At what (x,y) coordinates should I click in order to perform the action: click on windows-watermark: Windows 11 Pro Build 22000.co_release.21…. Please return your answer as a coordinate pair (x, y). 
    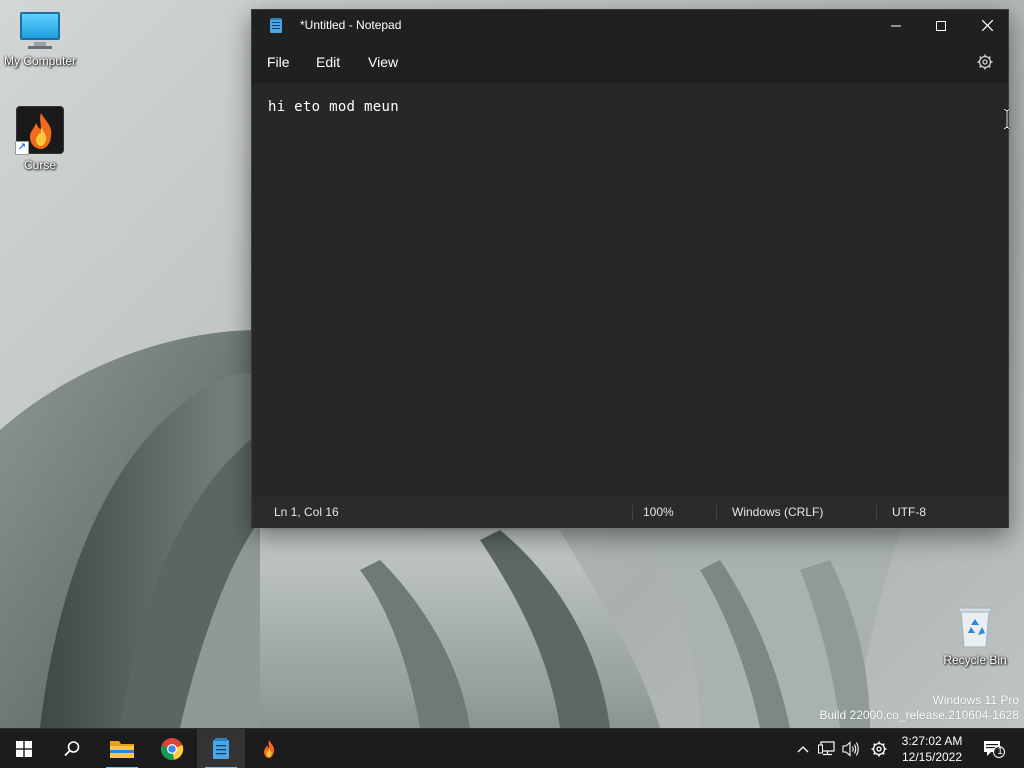
    Looking at the image, I should click on (920, 708).